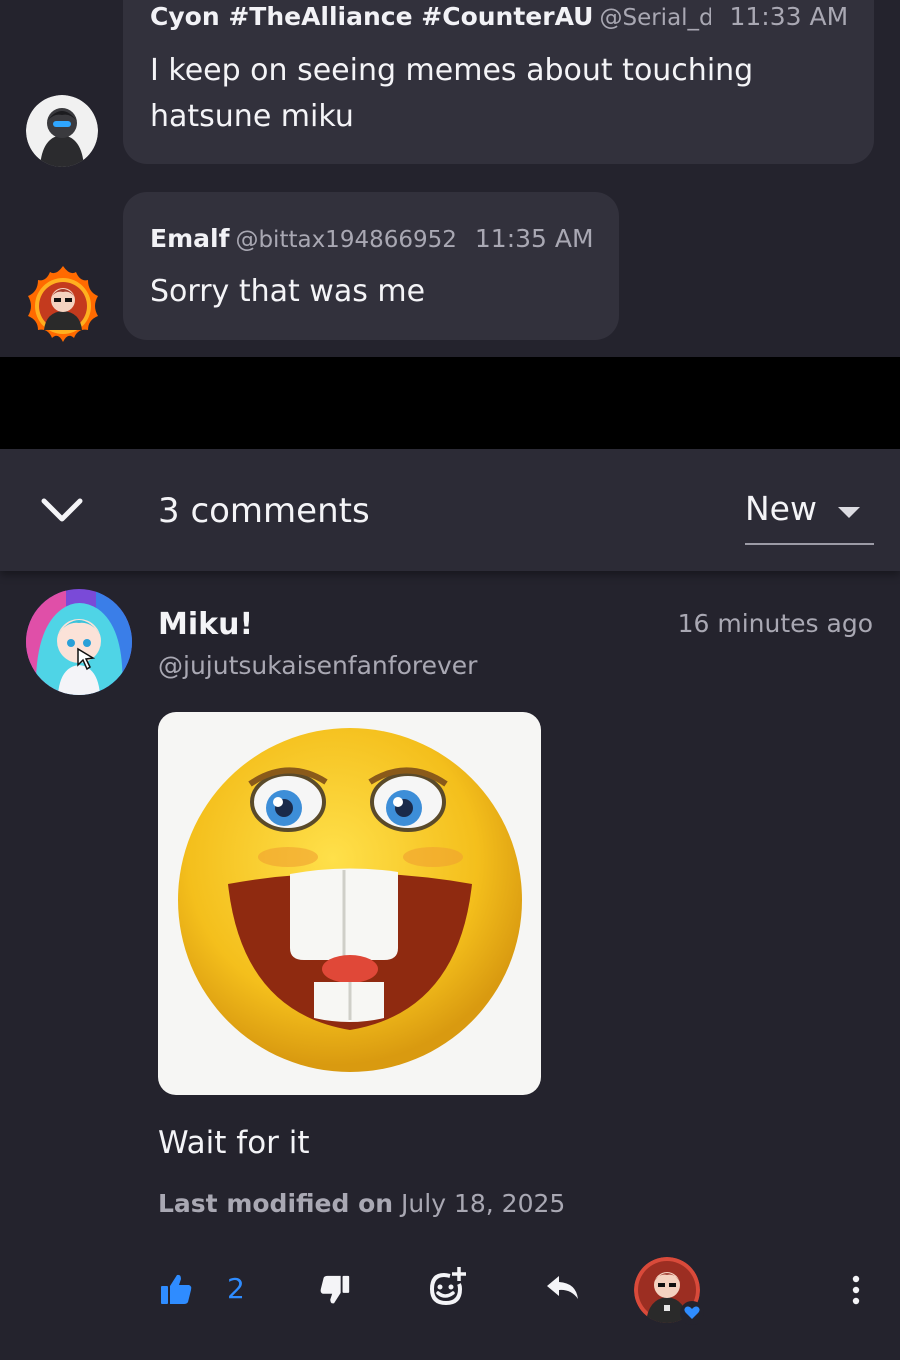 Image resolution: width=900 pixels, height=1360 pixels. What do you see at coordinates (452, 70) in the screenshot?
I see `message-text-line: I keep on seeing memes about touching` at bounding box center [452, 70].